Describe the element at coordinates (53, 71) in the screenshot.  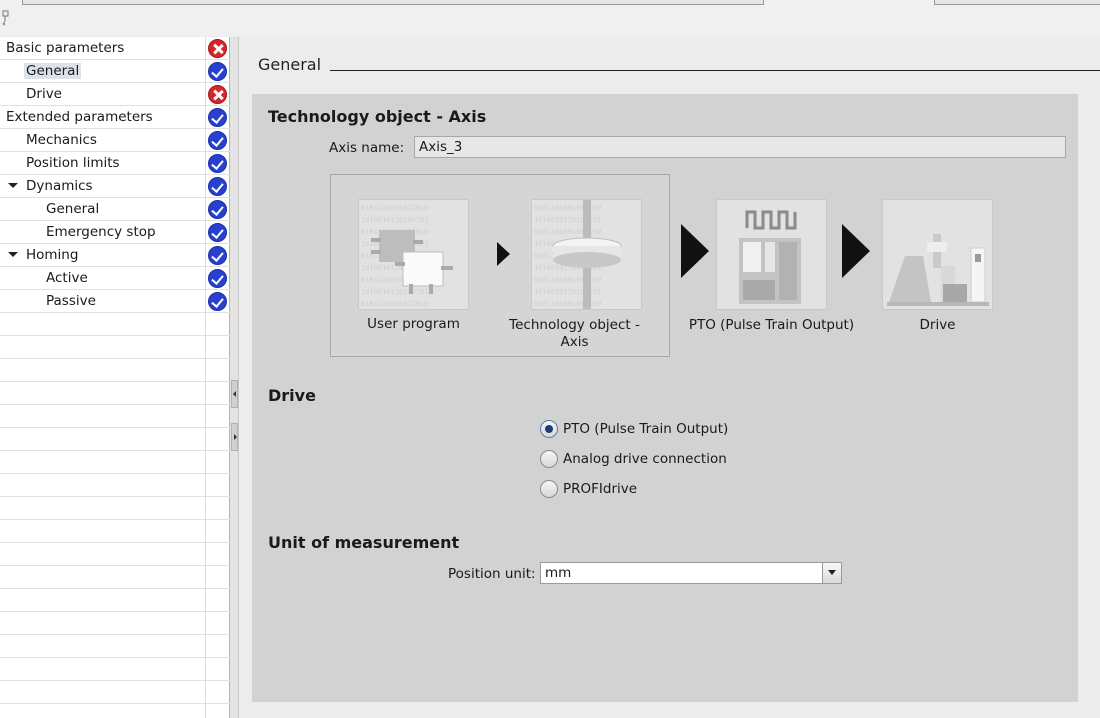
I see `tree-item-label: General` at that location.